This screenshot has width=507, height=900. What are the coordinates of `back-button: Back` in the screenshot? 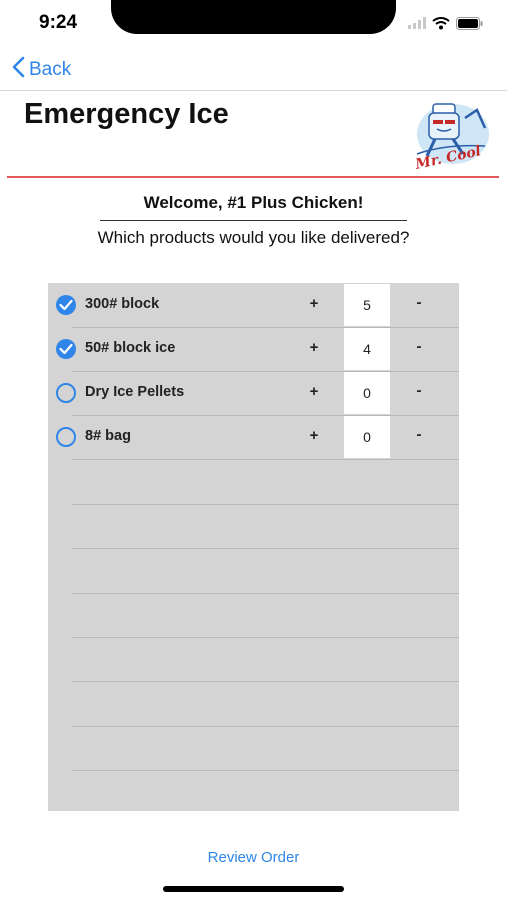 It's located at (41, 70).